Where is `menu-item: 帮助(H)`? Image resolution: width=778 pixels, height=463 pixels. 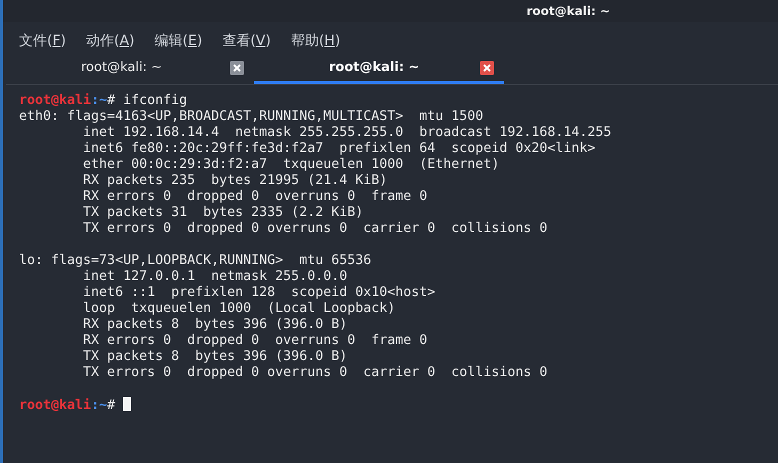 menu-item: 帮助(H) is located at coordinates (318, 41).